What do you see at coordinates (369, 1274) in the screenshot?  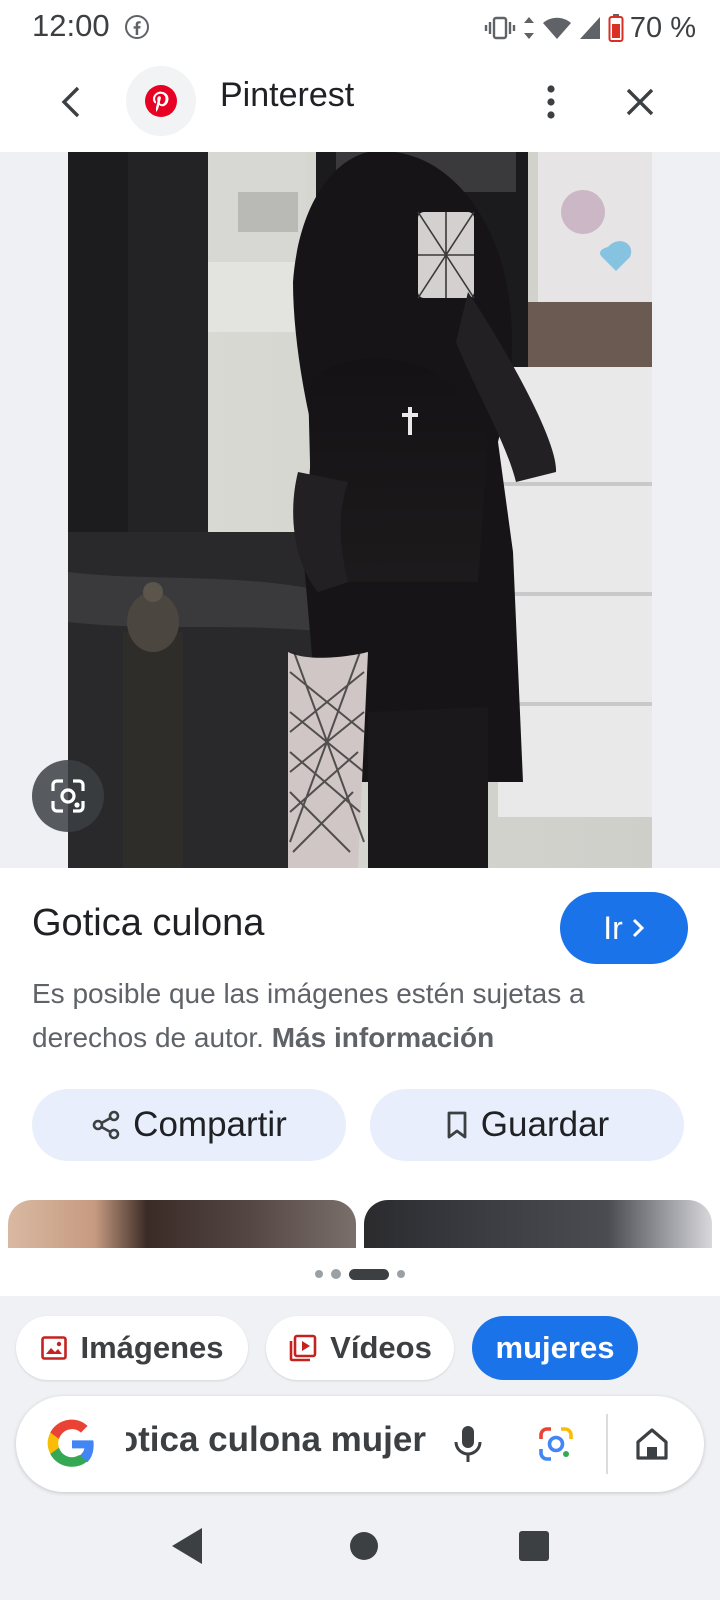 I see `page-dot-active` at bounding box center [369, 1274].